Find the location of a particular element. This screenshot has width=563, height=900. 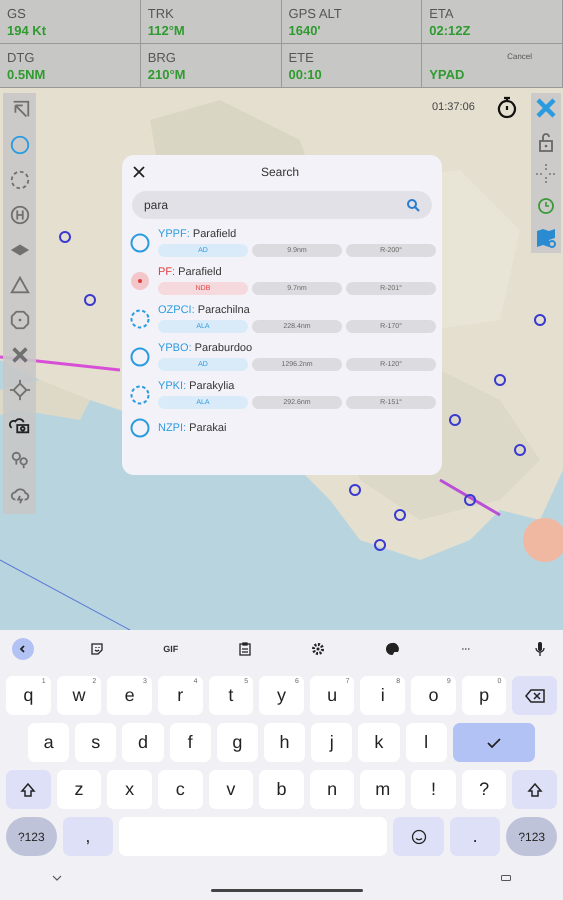

key: ? is located at coordinates (484, 789).